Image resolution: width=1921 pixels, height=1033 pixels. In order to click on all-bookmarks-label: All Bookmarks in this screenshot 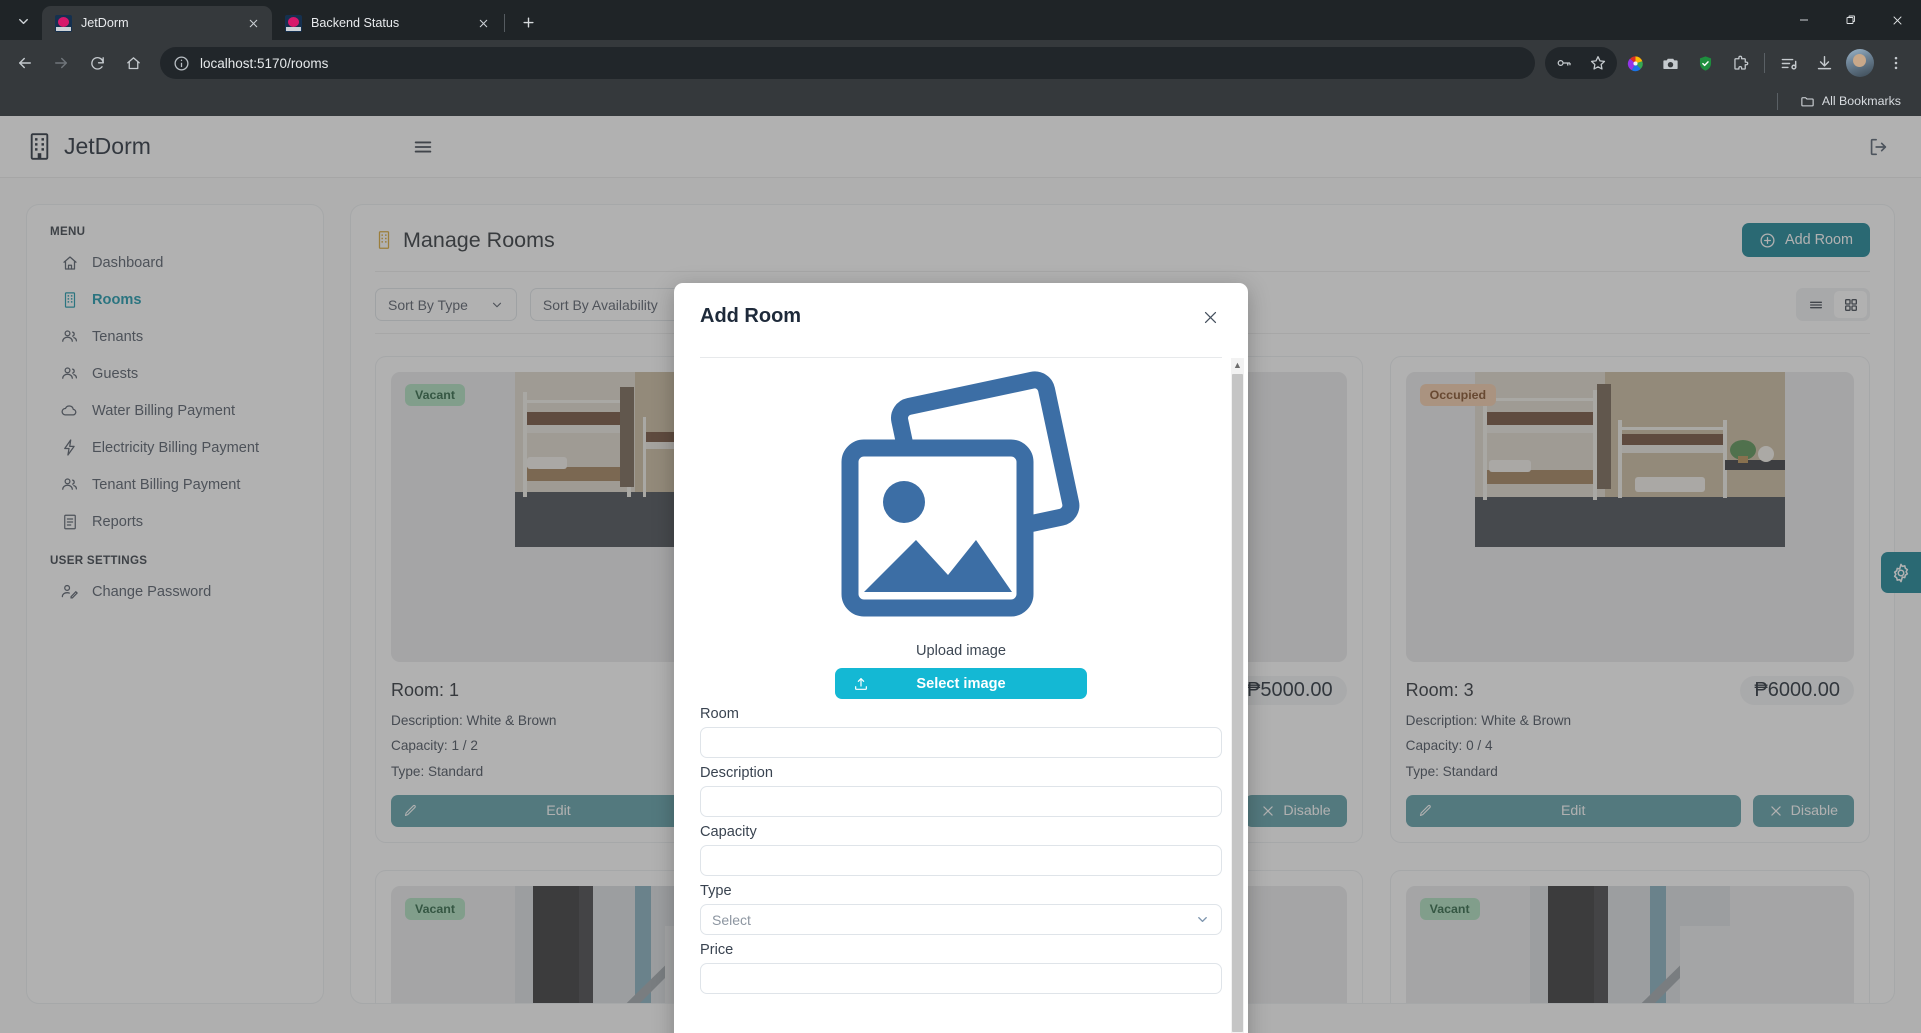, I will do `click(1861, 101)`.